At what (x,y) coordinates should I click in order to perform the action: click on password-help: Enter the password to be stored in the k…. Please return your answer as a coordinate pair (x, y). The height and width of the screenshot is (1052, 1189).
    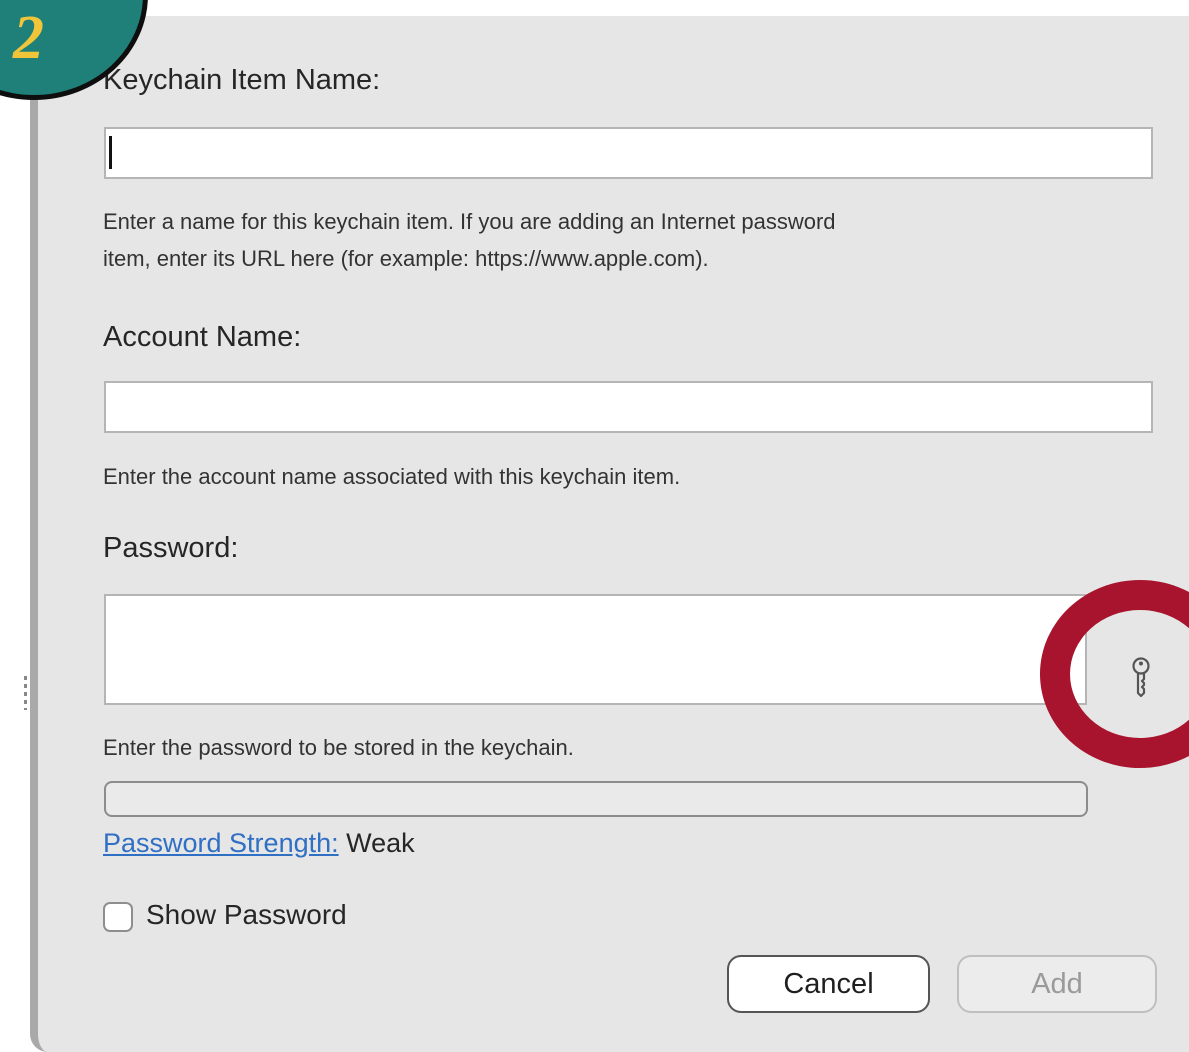
    Looking at the image, I should click on (338, 747).